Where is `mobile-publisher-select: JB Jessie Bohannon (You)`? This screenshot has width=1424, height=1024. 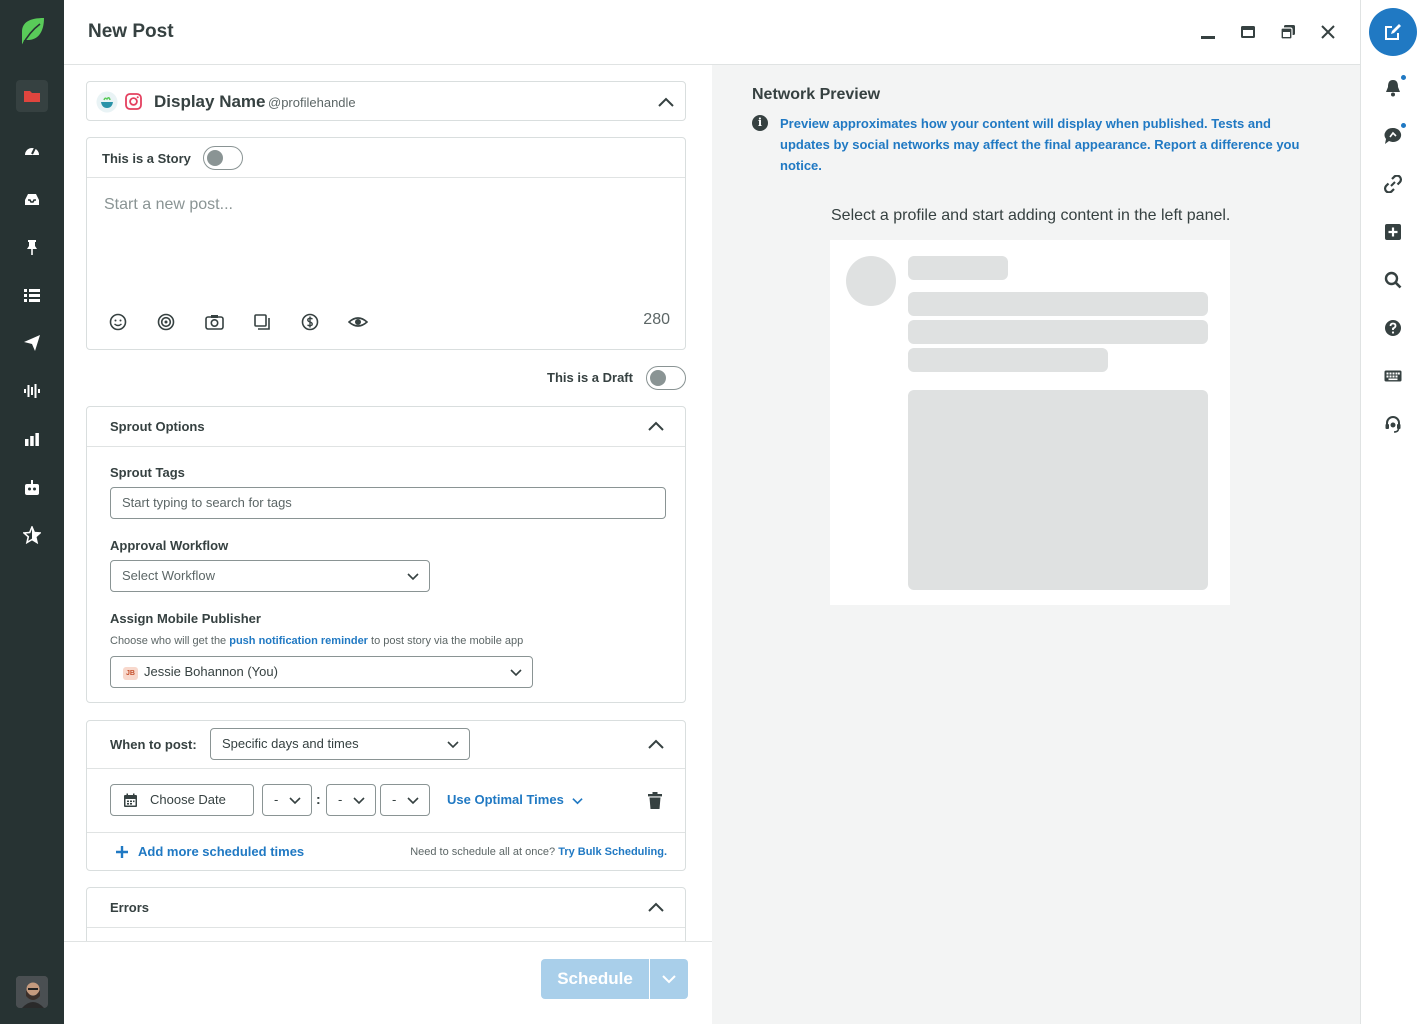 mobile-publisher-select: JB Jessie Bohannon (You) is located at coordinates (321, 672).